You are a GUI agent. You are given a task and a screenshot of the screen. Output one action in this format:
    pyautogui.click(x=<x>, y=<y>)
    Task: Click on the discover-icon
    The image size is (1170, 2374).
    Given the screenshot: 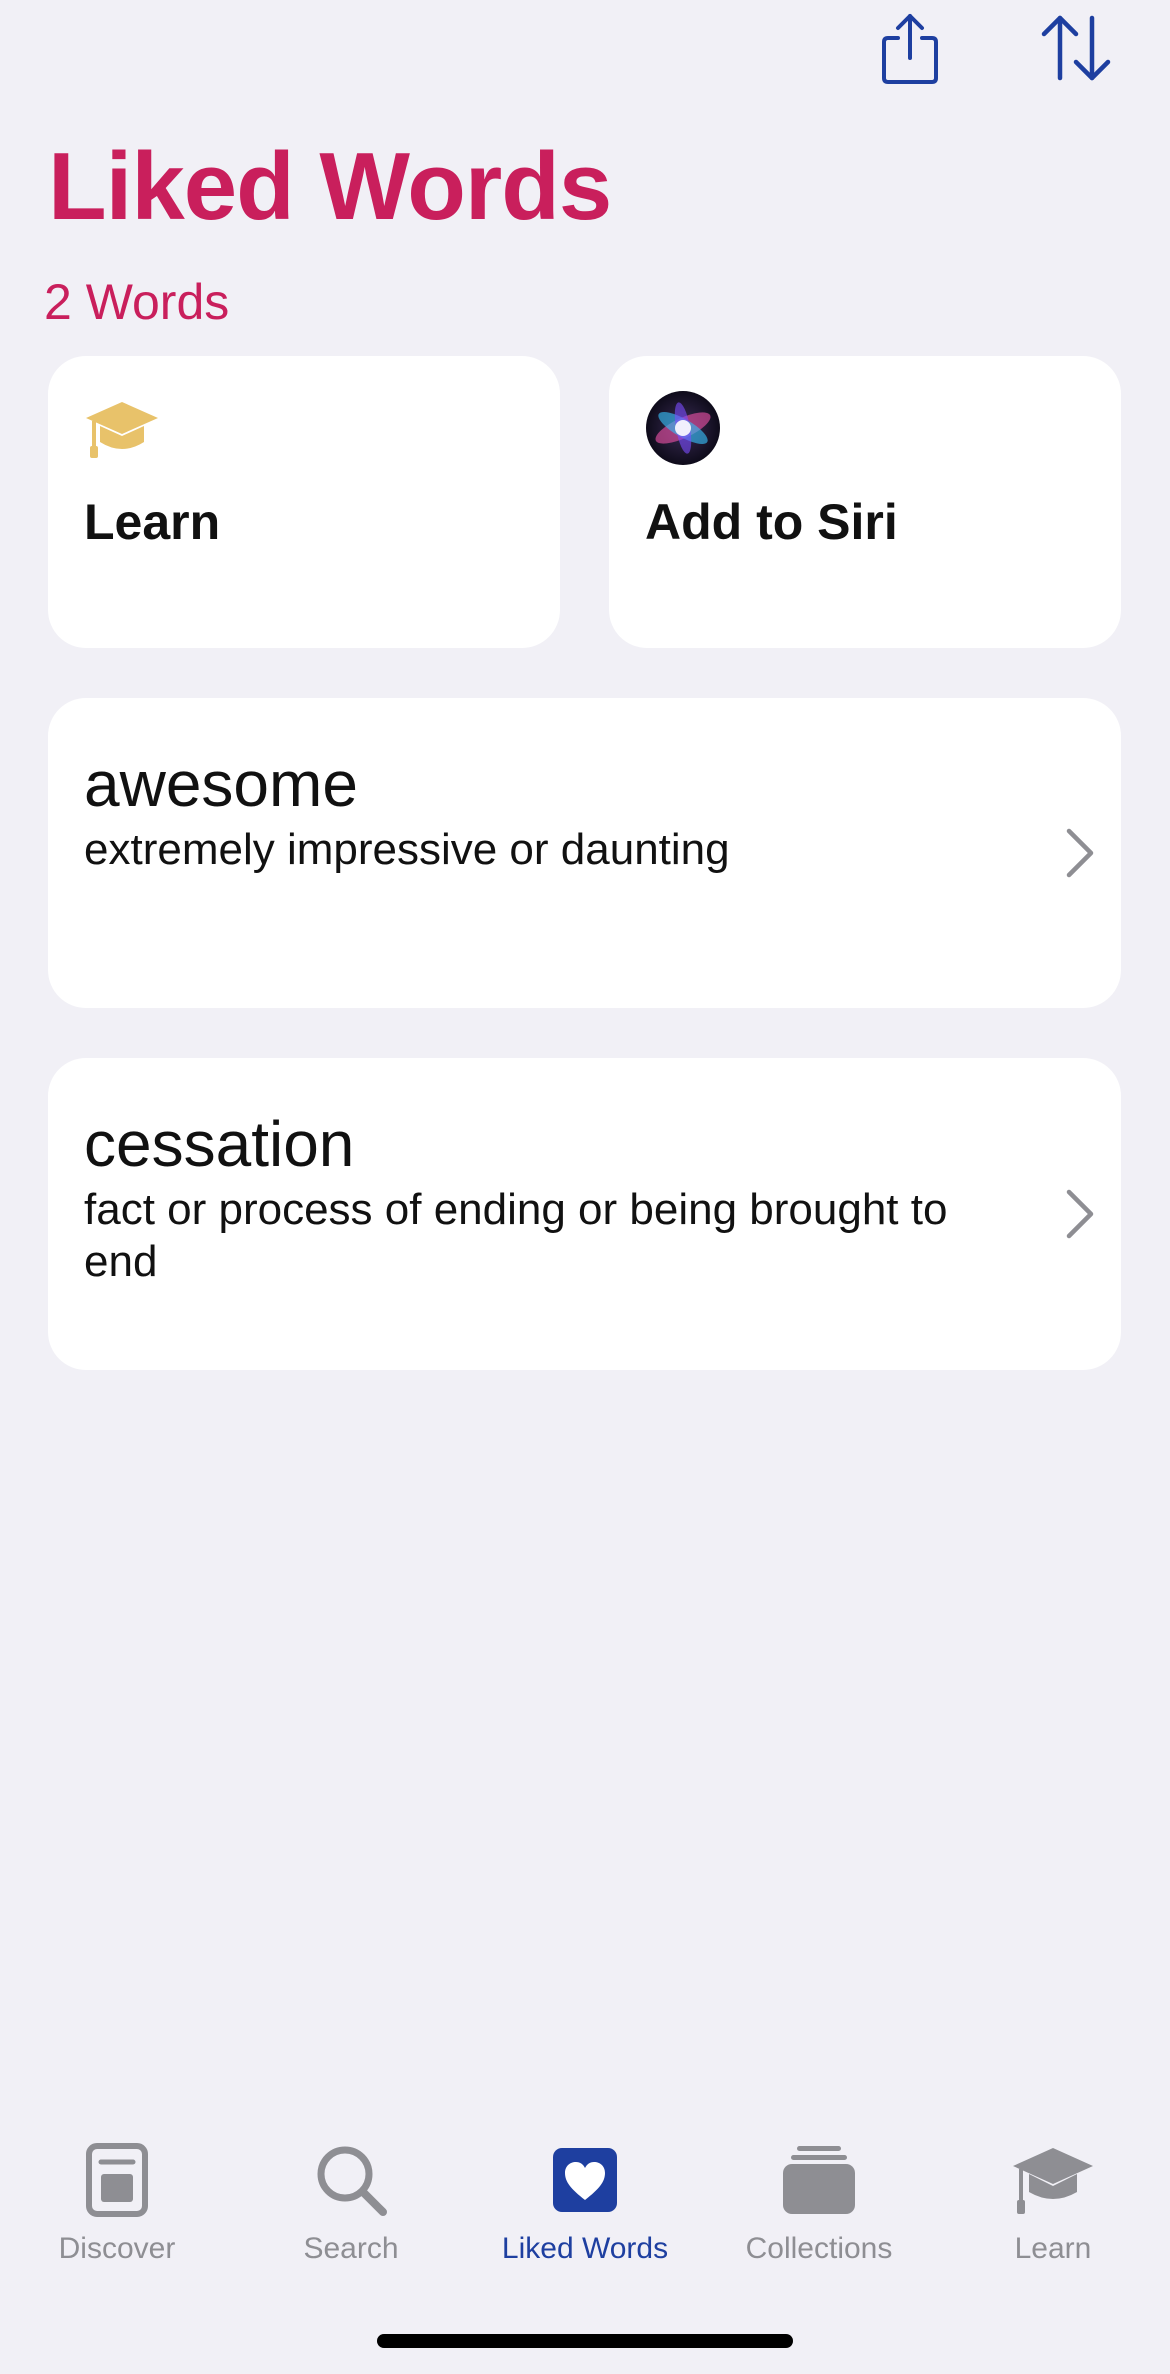 What is the action you would take?
    pyautogui.click(x=117, y=2180)
    